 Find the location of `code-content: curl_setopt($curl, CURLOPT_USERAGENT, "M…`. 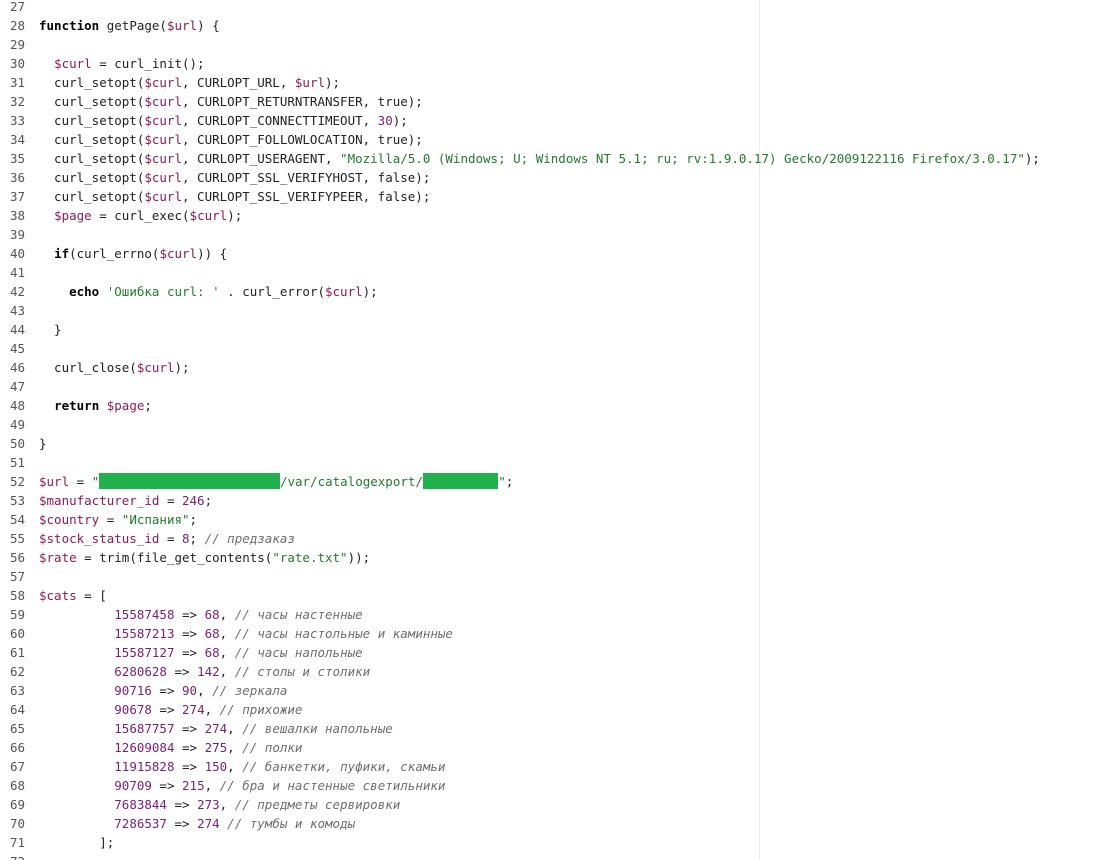

code-content: curl_setopt($curl, CURLOPT_USERAGENT, "M… is located at coordinates (535, 158).